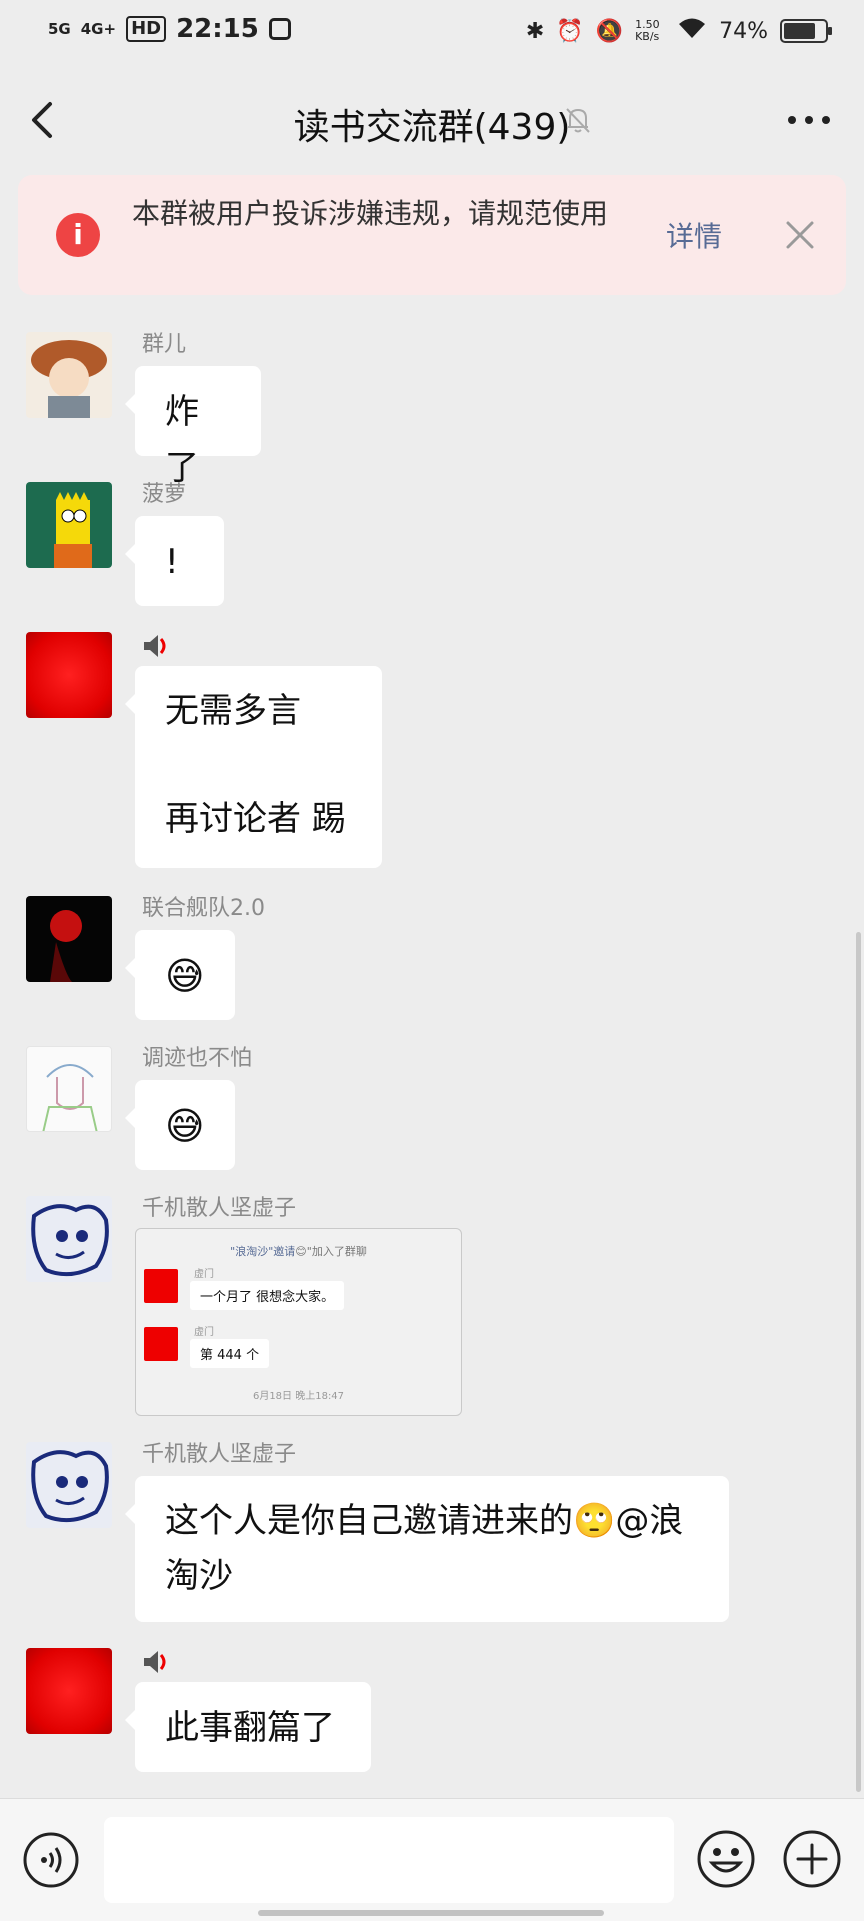  What do you see at coordinates (432, 35) in the screenshot?
I see `status-bar: 5G 4G+ HD 22:15 ✱ ⏰ 🔕 1.50 KB/s 74%` at bounding box center [432, 35].